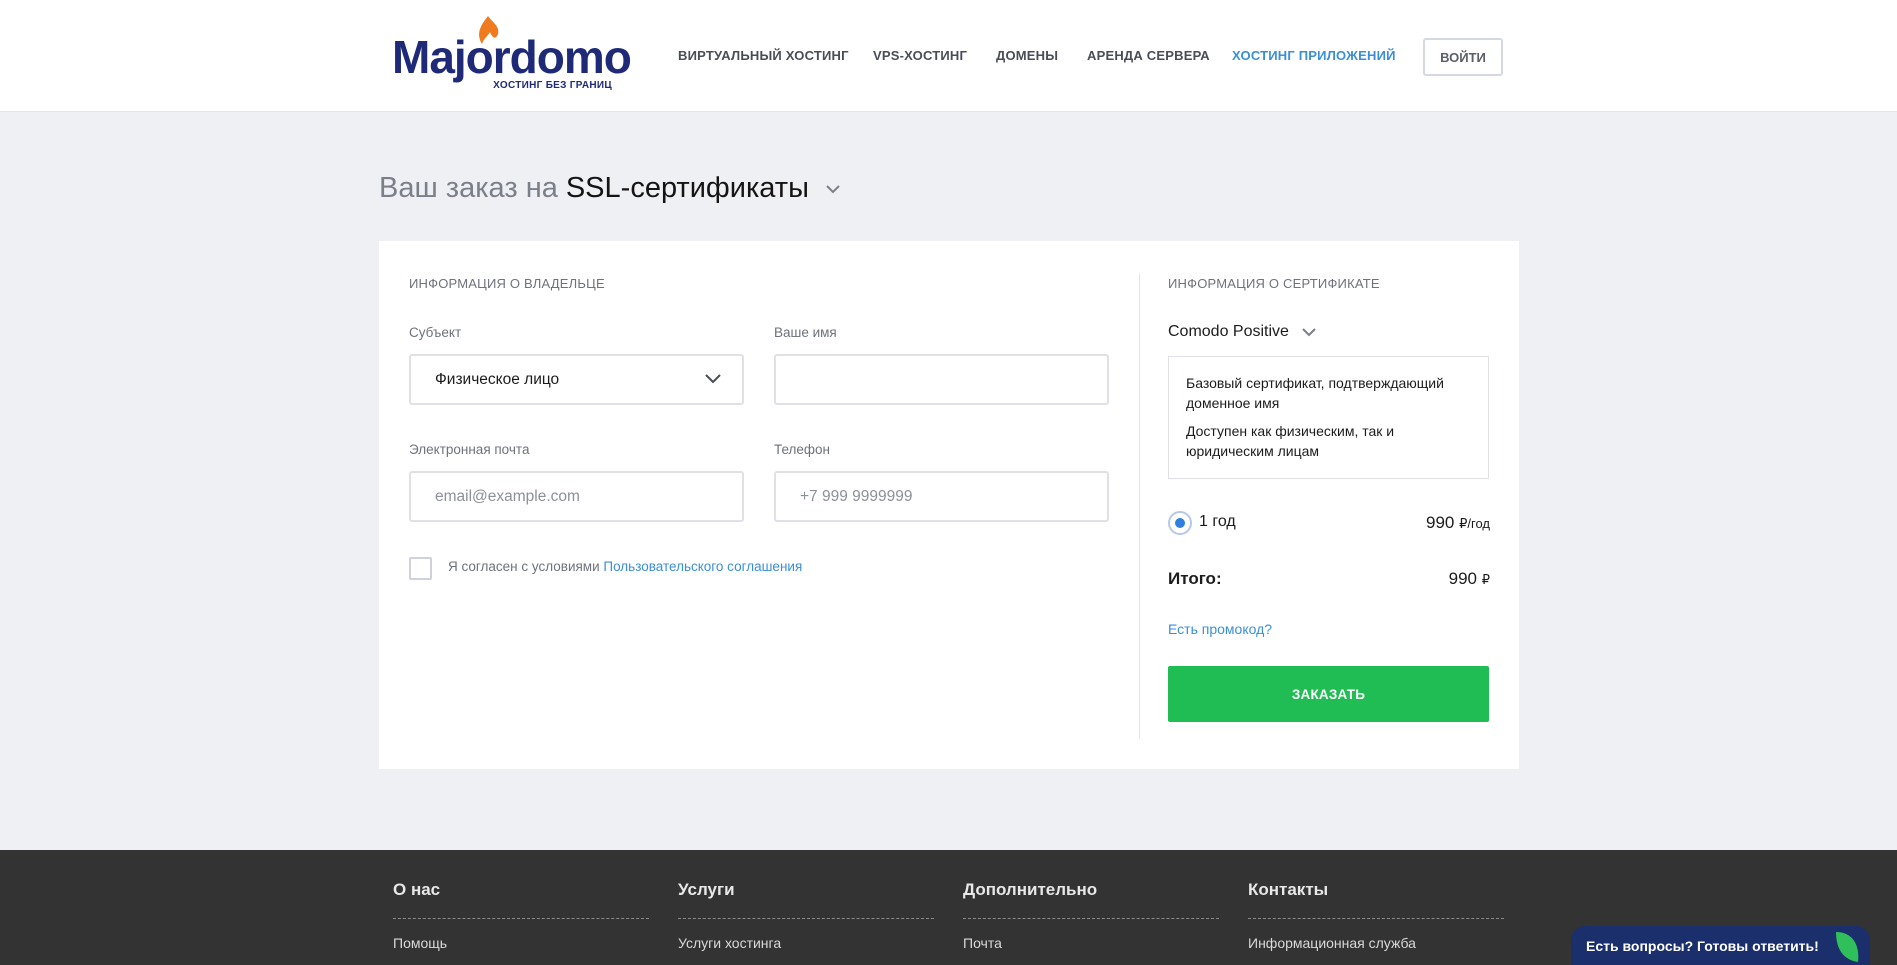 This screenshot has height=965, width=1897. I want to click on nav-server-rental: АРЕНДА СЕРВЕРА, so click(1148, 55).